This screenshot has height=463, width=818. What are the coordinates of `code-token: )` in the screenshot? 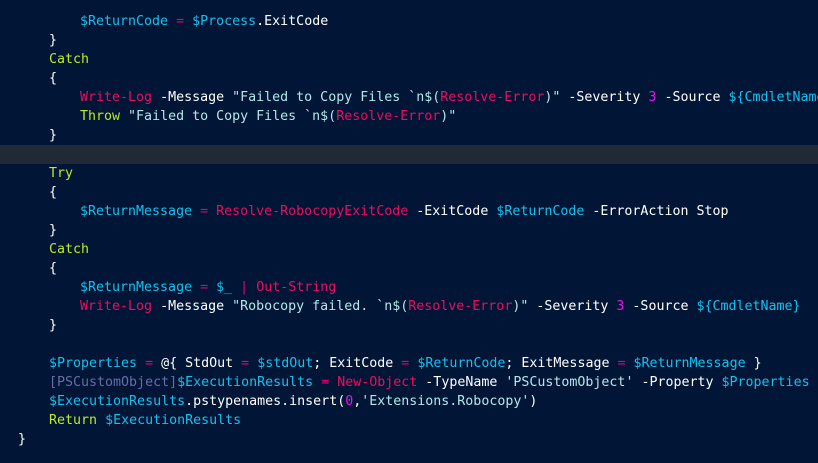 It's located at (533, 401).